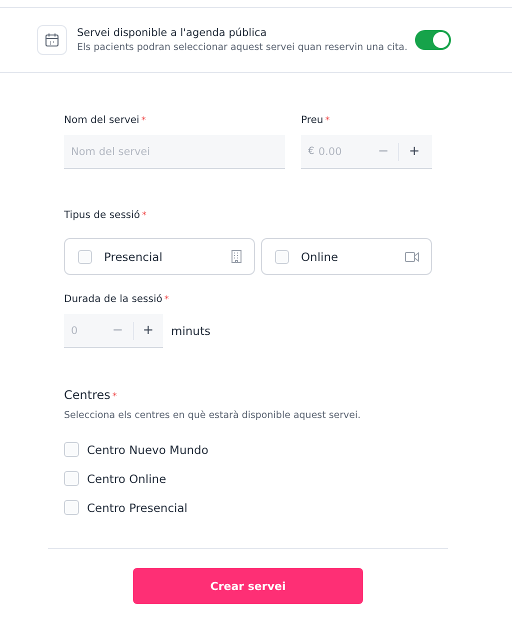 The height and width of the screenshot is (639, 512). What do you see at coordinates (174, 152) in the screenshot?
I see `input-field: Nom del servei` at bounding box center [174, 152].